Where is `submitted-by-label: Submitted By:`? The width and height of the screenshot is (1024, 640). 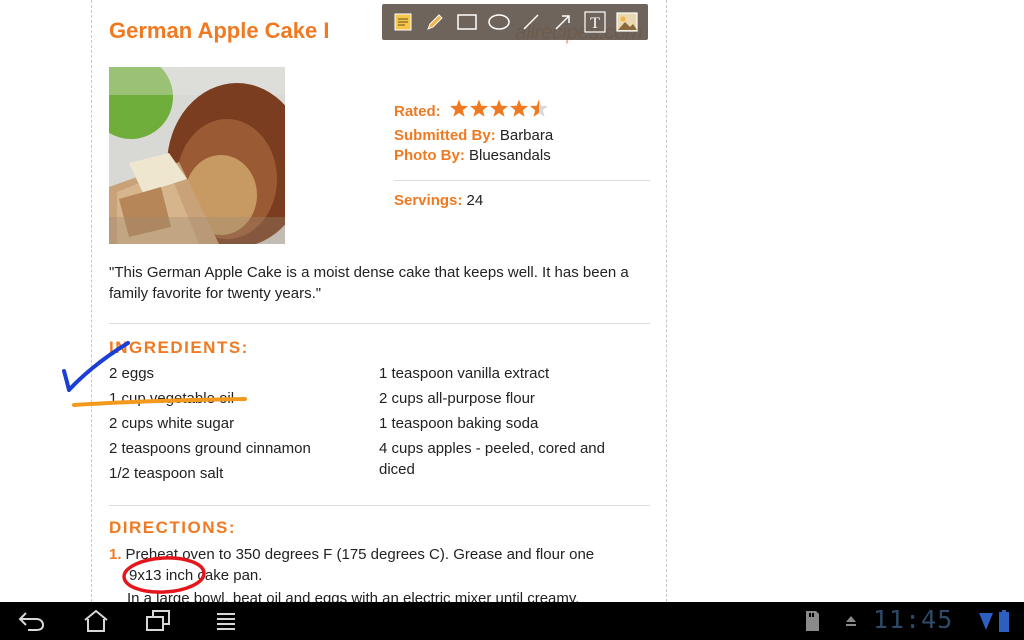
submitted-by-label: Submitted By: is located at coordinates (445, 135).